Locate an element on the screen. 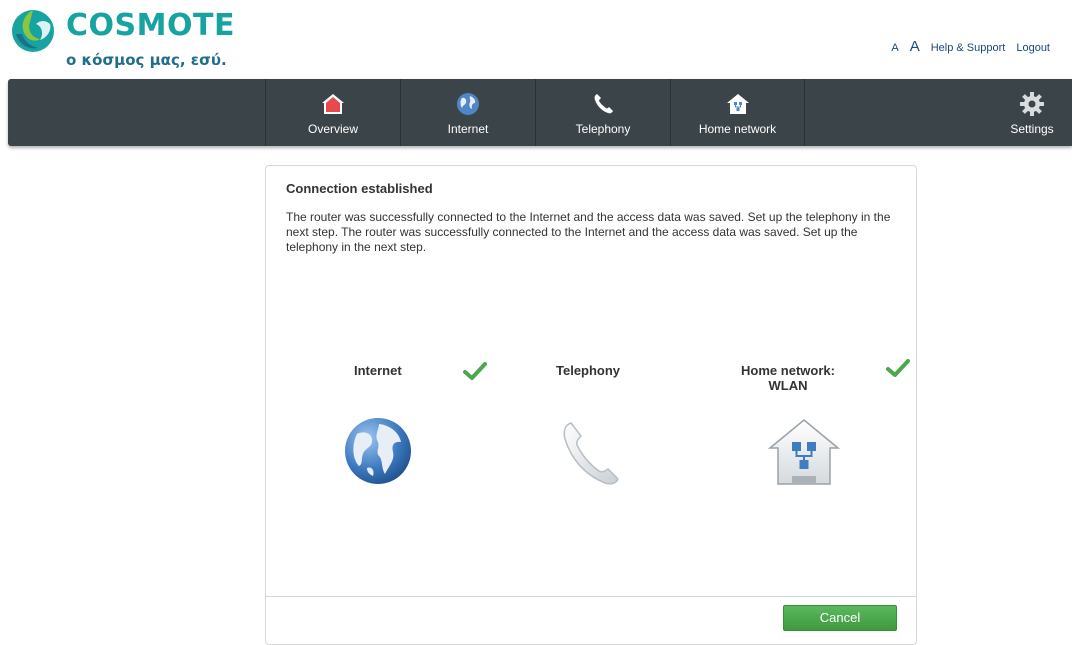  step-label-telephony: Telephony is located at coordinates (588, 370).